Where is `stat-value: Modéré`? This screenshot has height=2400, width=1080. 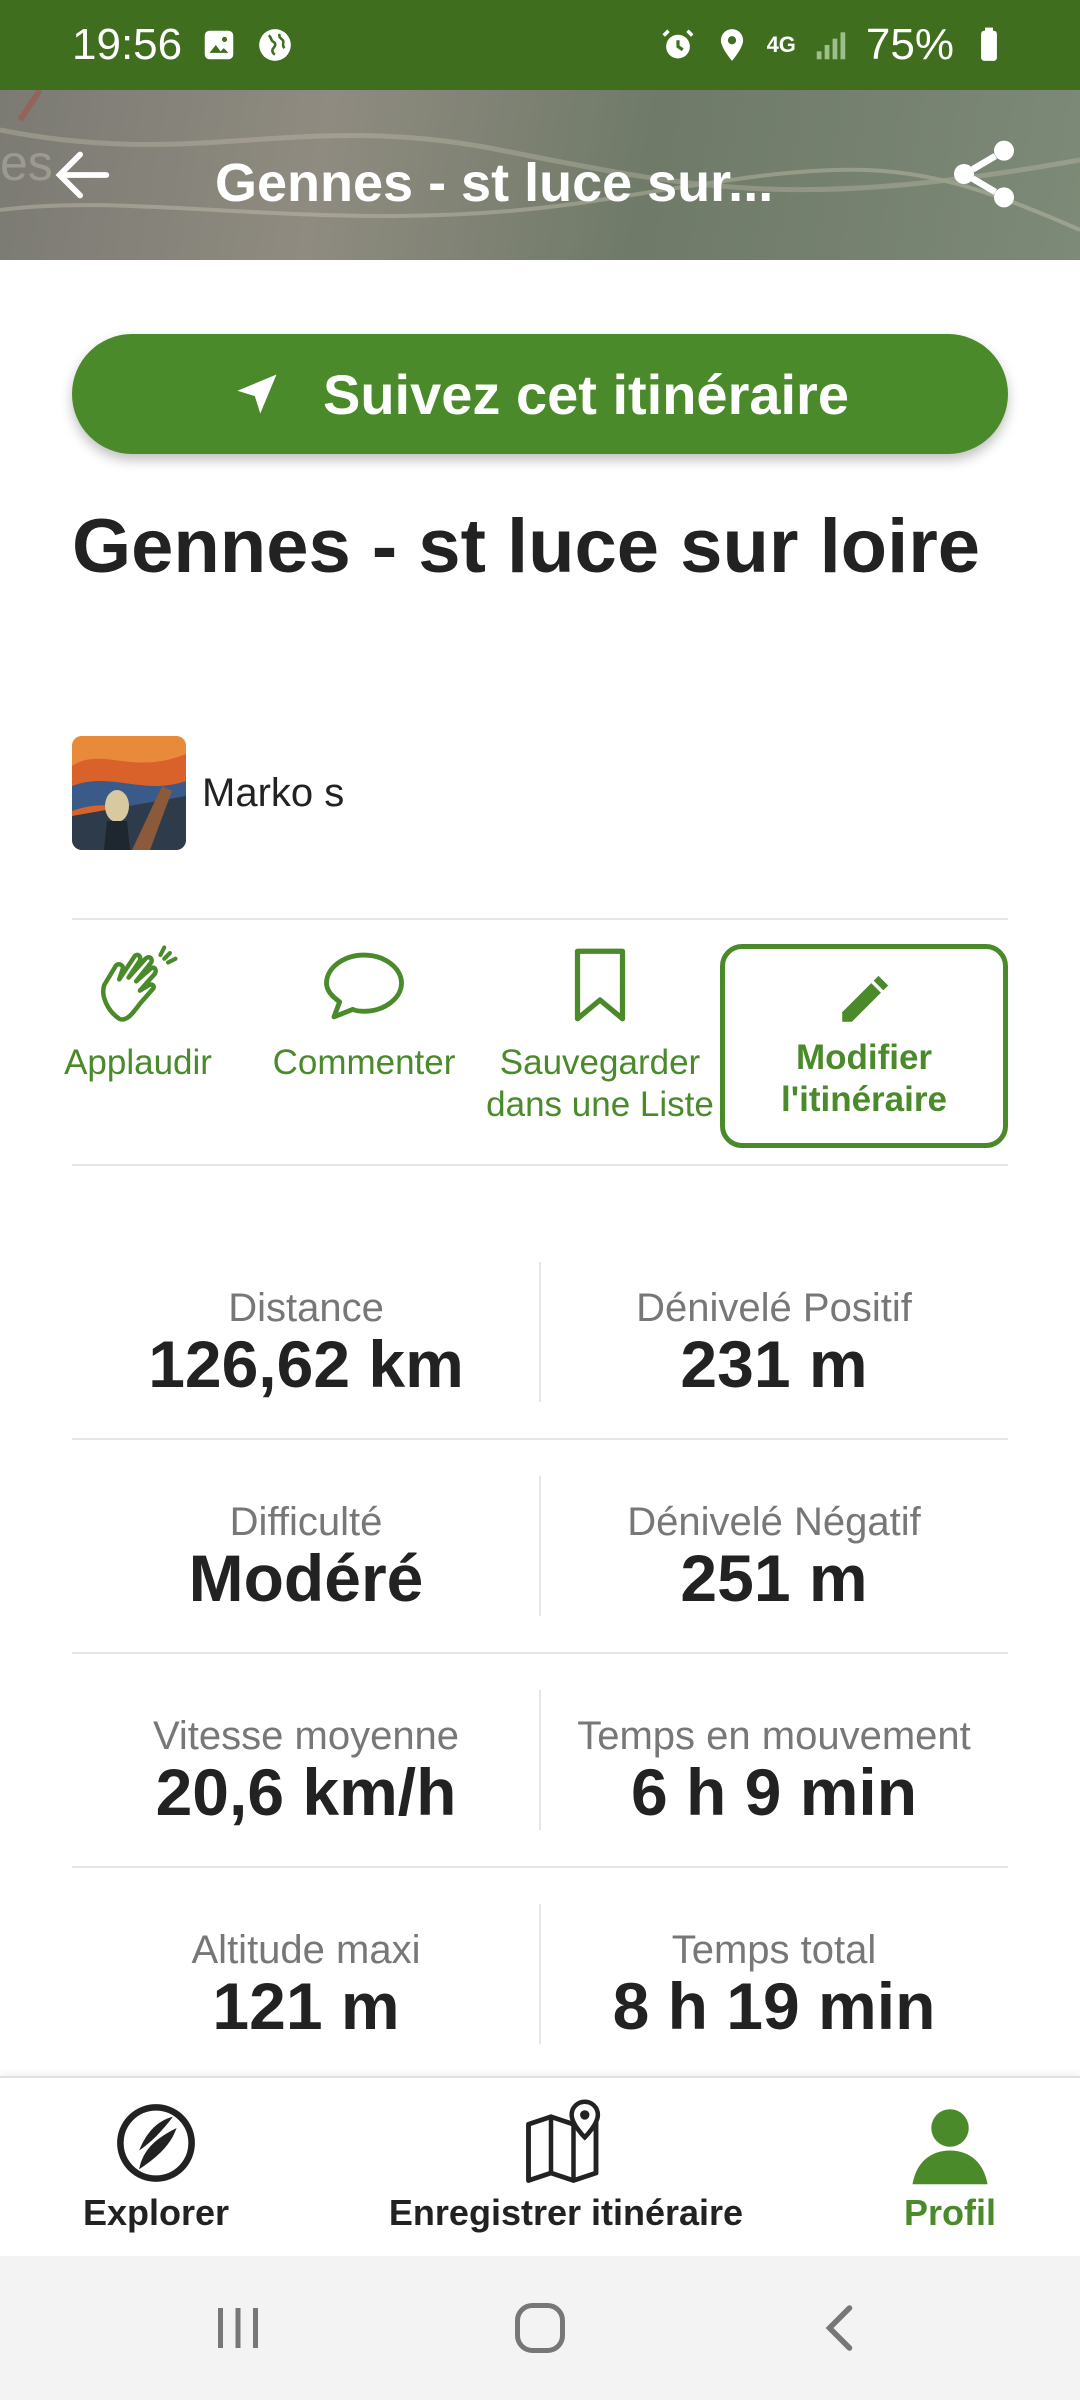
stat-value: Modéré is located at coordinates (306, 1578).